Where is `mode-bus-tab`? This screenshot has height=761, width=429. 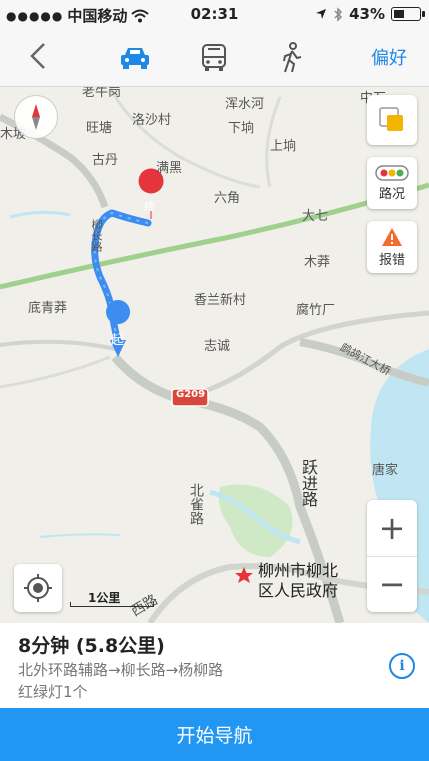 mode-bus-tab is located at coordinates (214, 58).